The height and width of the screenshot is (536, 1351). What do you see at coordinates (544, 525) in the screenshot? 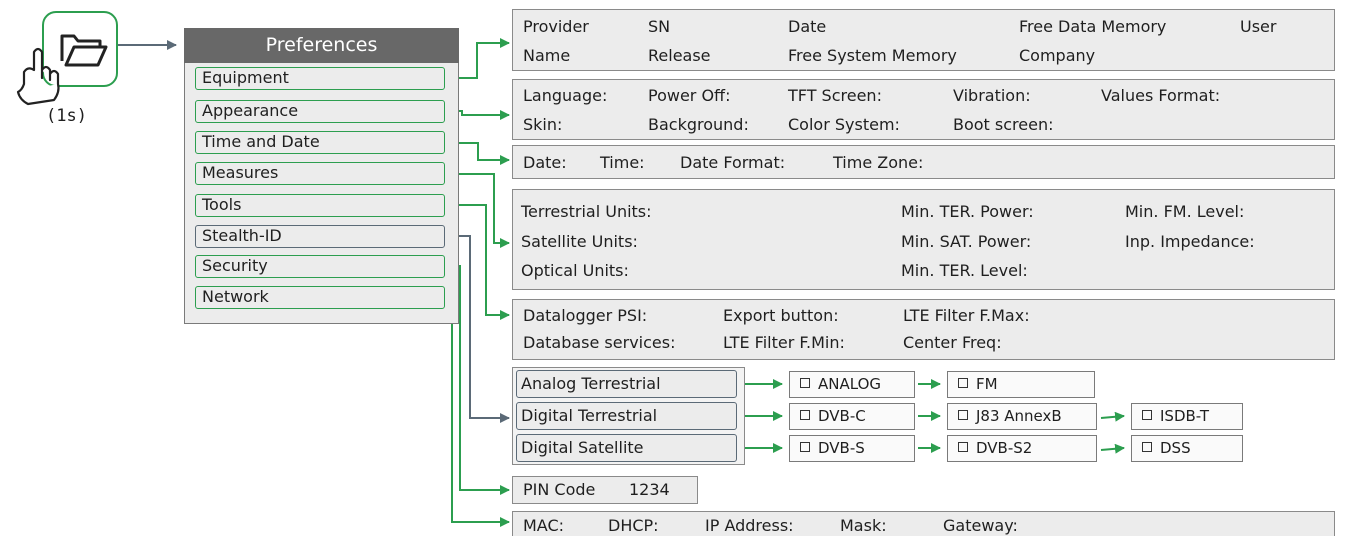
I see `network-field: MAC:` at bounding box center [544, 525].